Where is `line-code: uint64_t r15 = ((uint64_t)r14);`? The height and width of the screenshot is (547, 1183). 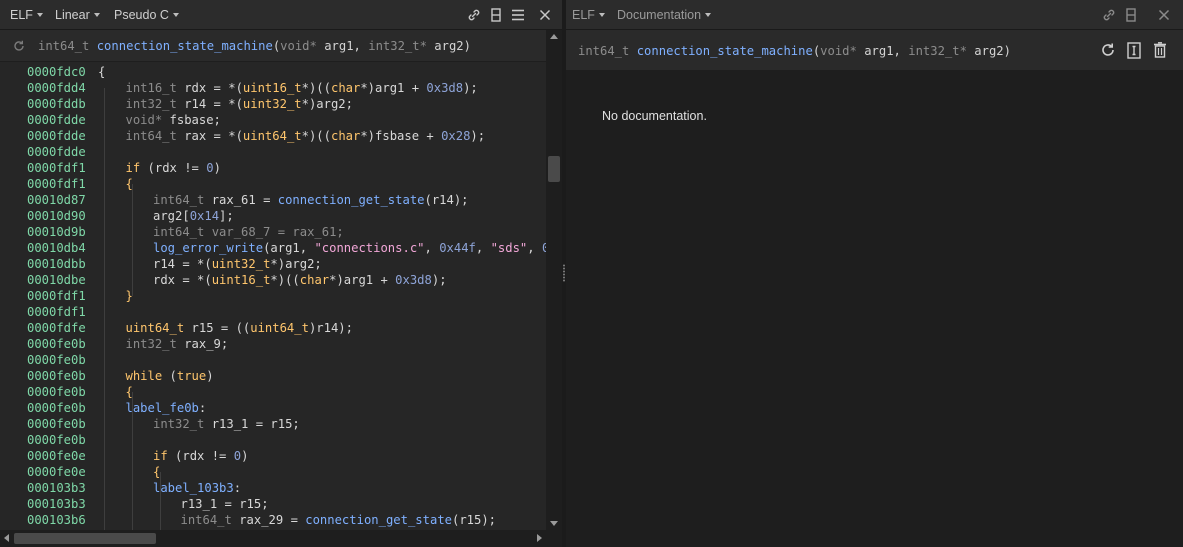 line-code: uint64_t r15 = ((uint64_t)r14); is located at coordinates (239, 328).